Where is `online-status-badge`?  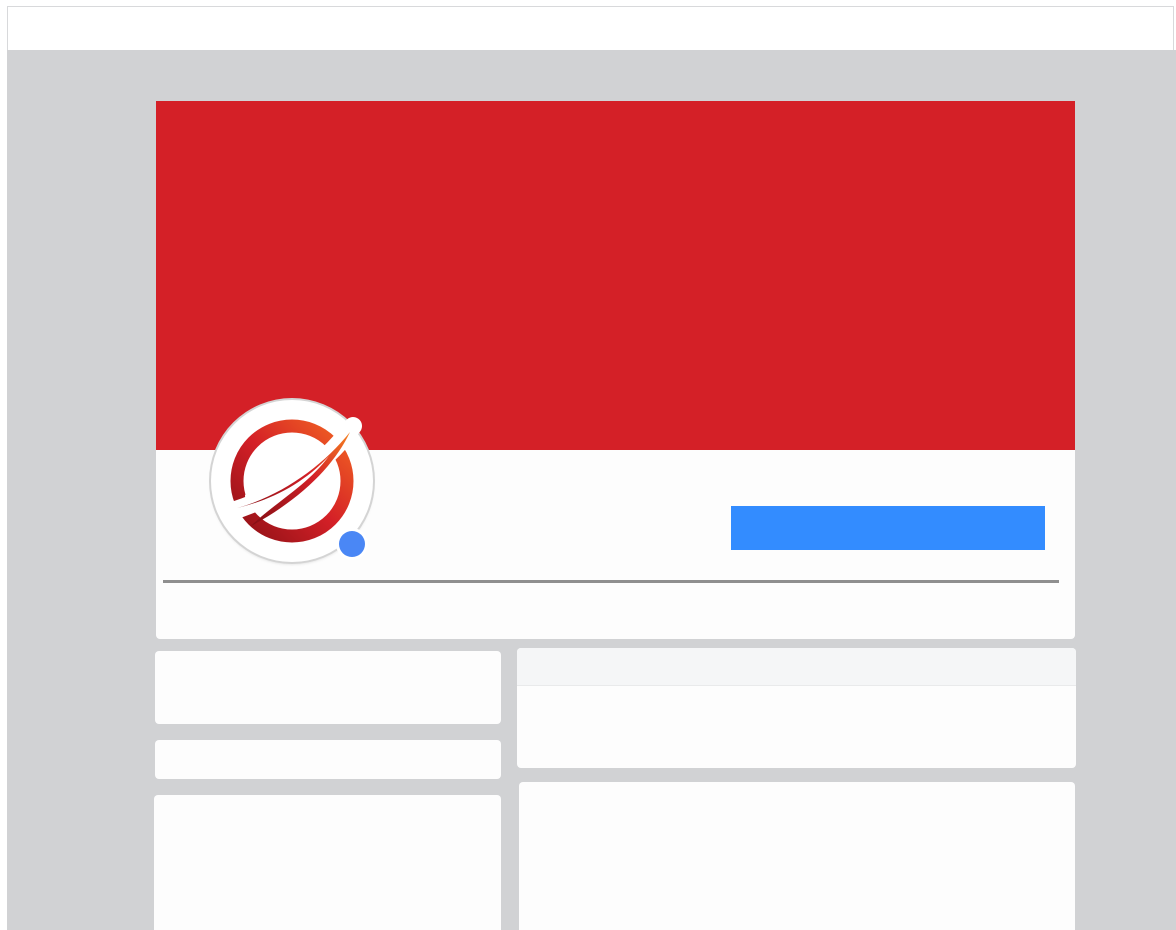 online-status-badge is located at coordinates (352, 544).